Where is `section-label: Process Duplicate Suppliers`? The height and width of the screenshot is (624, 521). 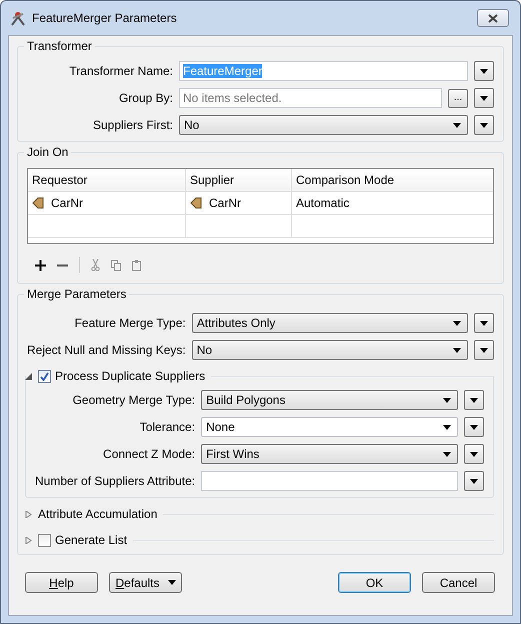
section-label: Process Duplicate Suppliers is located at coordinates (130, 376).